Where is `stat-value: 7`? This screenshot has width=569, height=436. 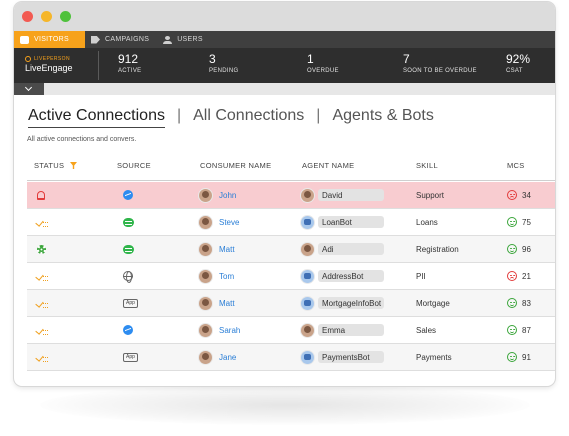 stat-value: 7 is located at coordinates (406, 59).